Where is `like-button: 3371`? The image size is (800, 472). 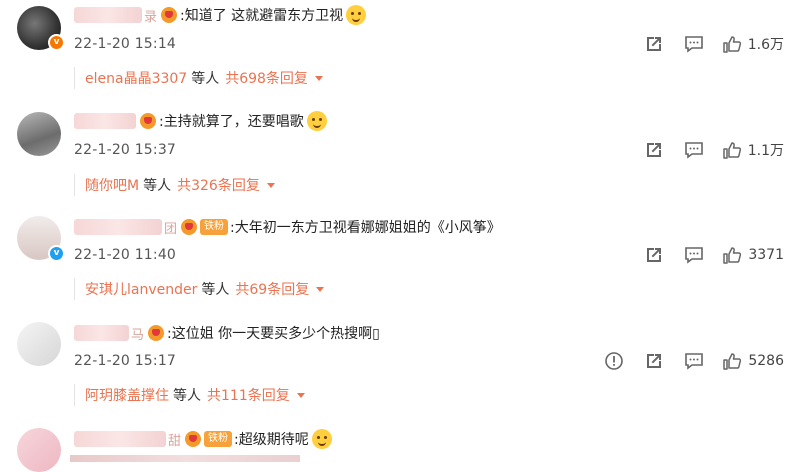
like-button: 3371 is located at coordinates (753, 255).